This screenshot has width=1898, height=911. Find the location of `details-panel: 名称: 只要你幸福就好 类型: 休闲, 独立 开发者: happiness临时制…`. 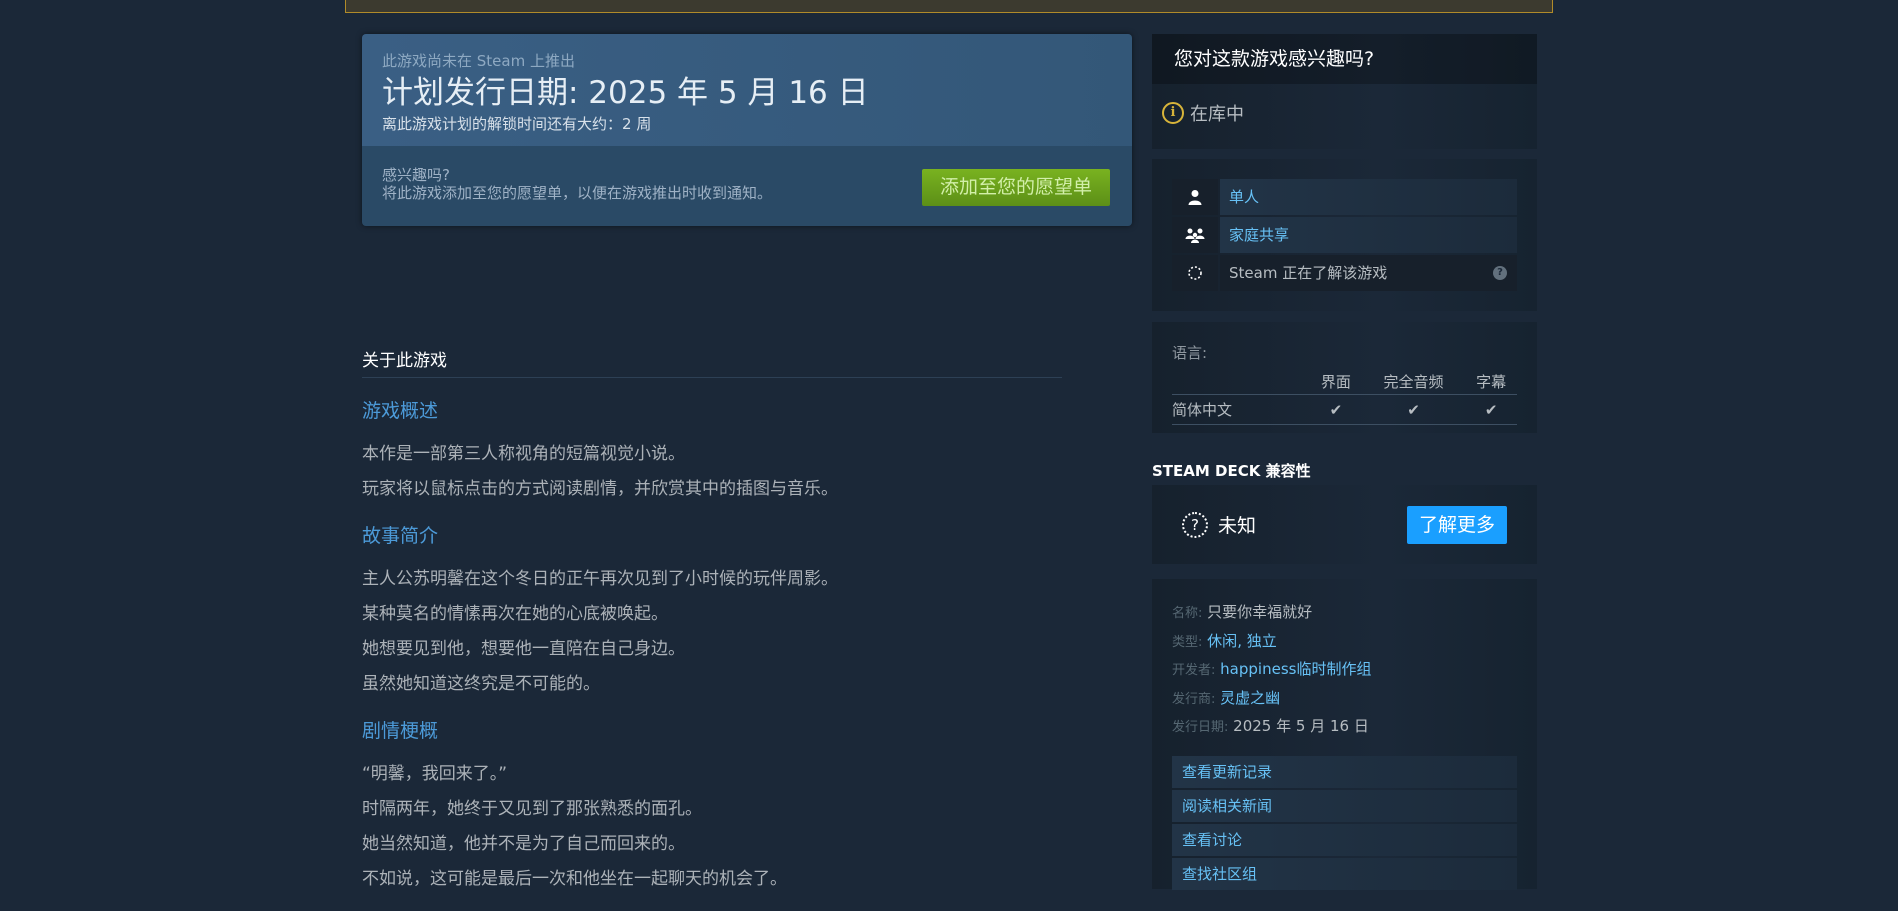

details-panel: 名称: 只要你幸福就好 类型: 休闲, 独立 开发者: happiness临时制… is located at coordinates (1344, 734).